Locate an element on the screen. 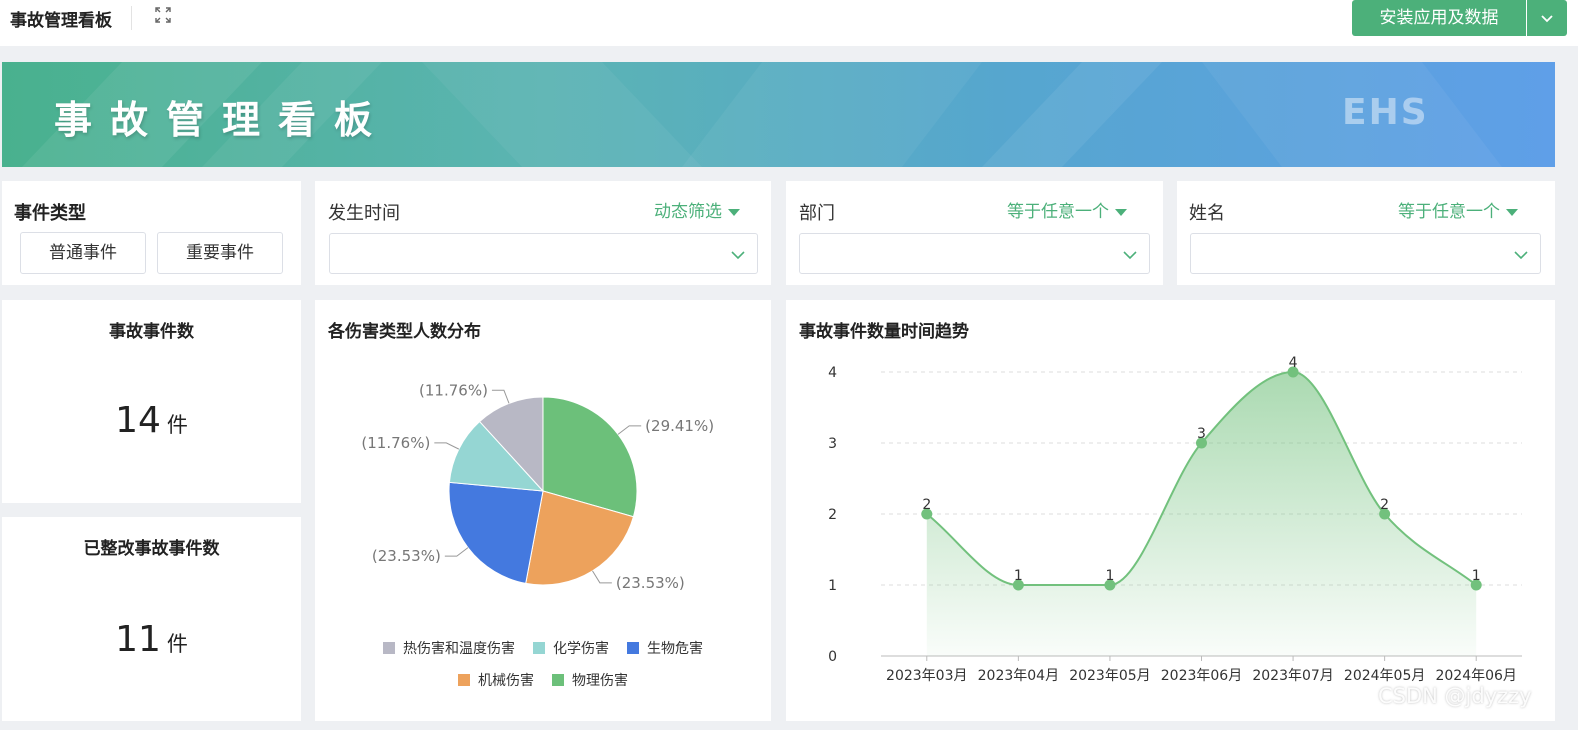 The image size is (1578, 730). x-tick-label: 2023年03月 is located at coordinates (926, 676).